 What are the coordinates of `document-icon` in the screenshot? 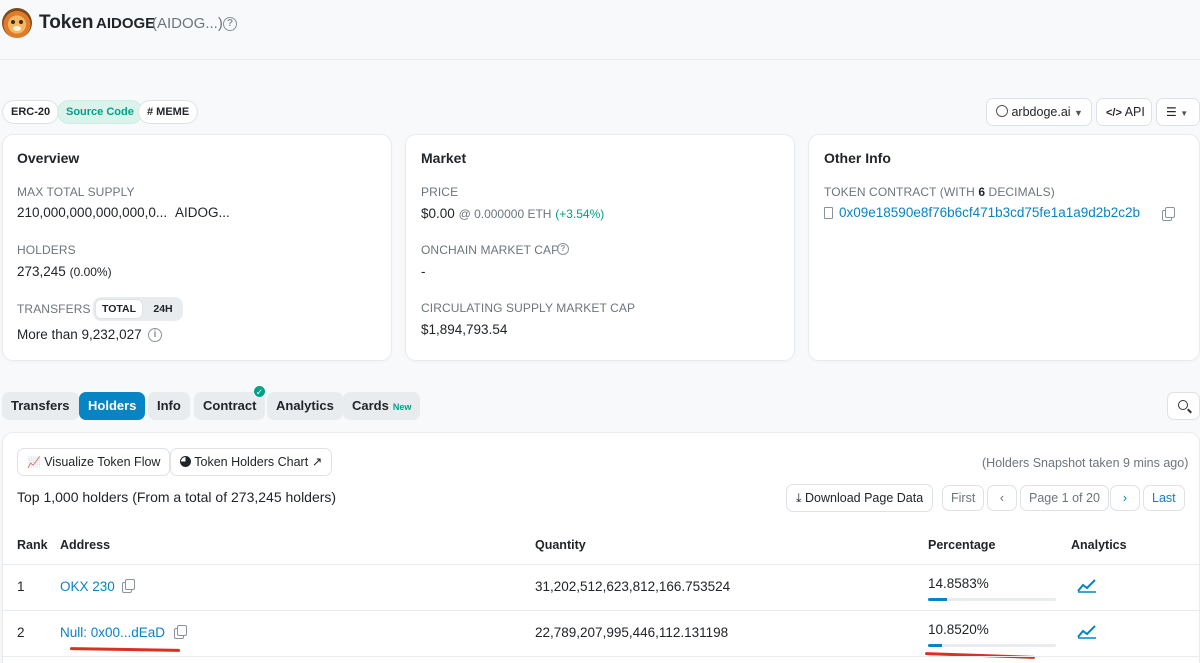 It's located at (828, 213).